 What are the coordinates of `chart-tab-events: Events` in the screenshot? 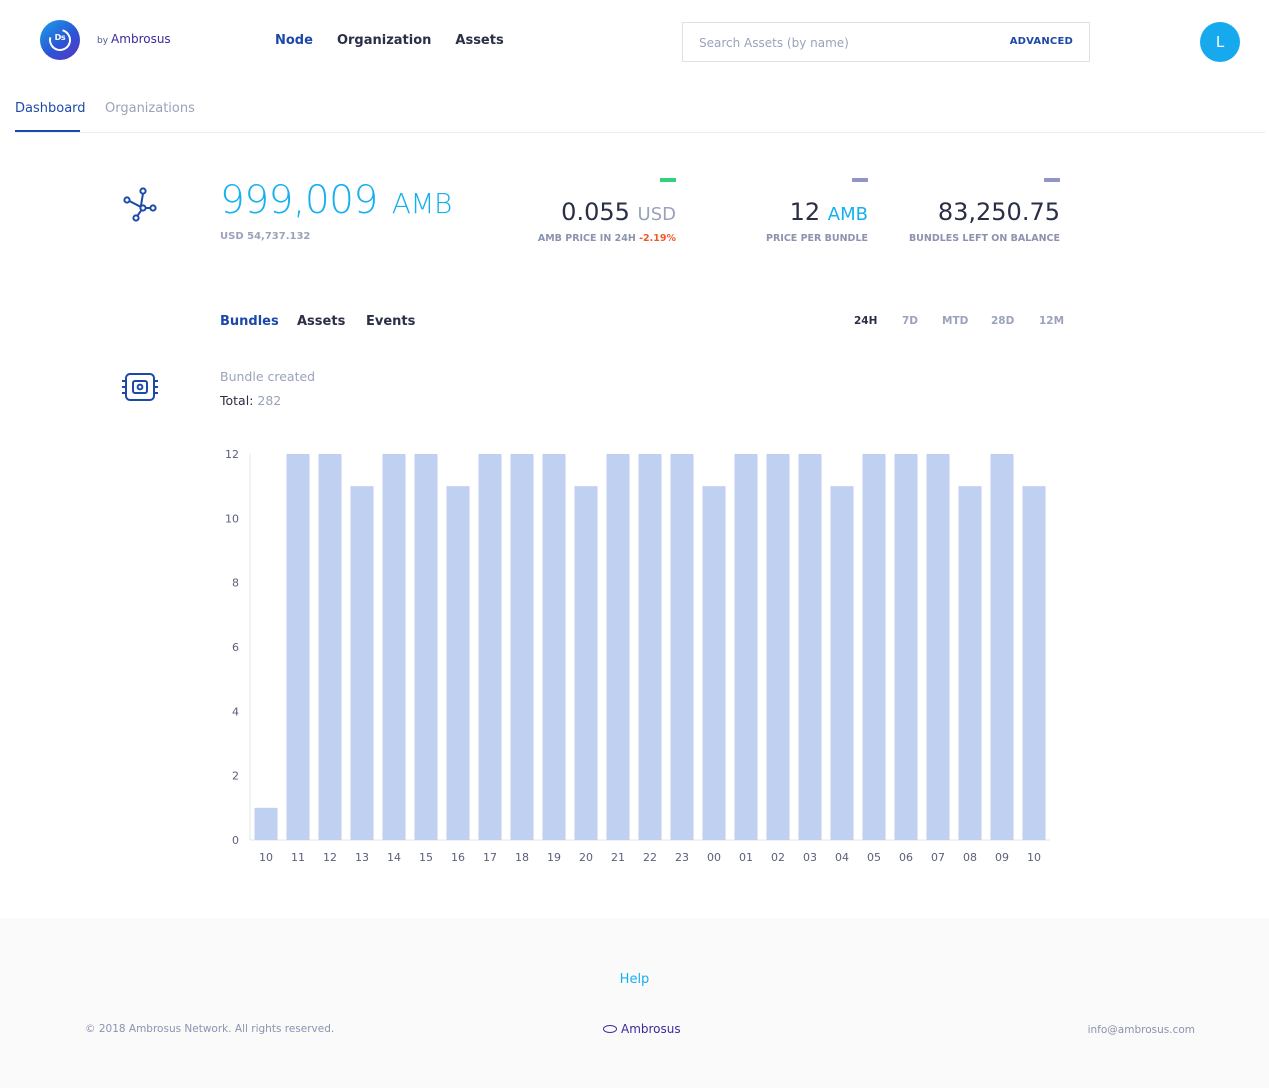 It's located at (390, 321).